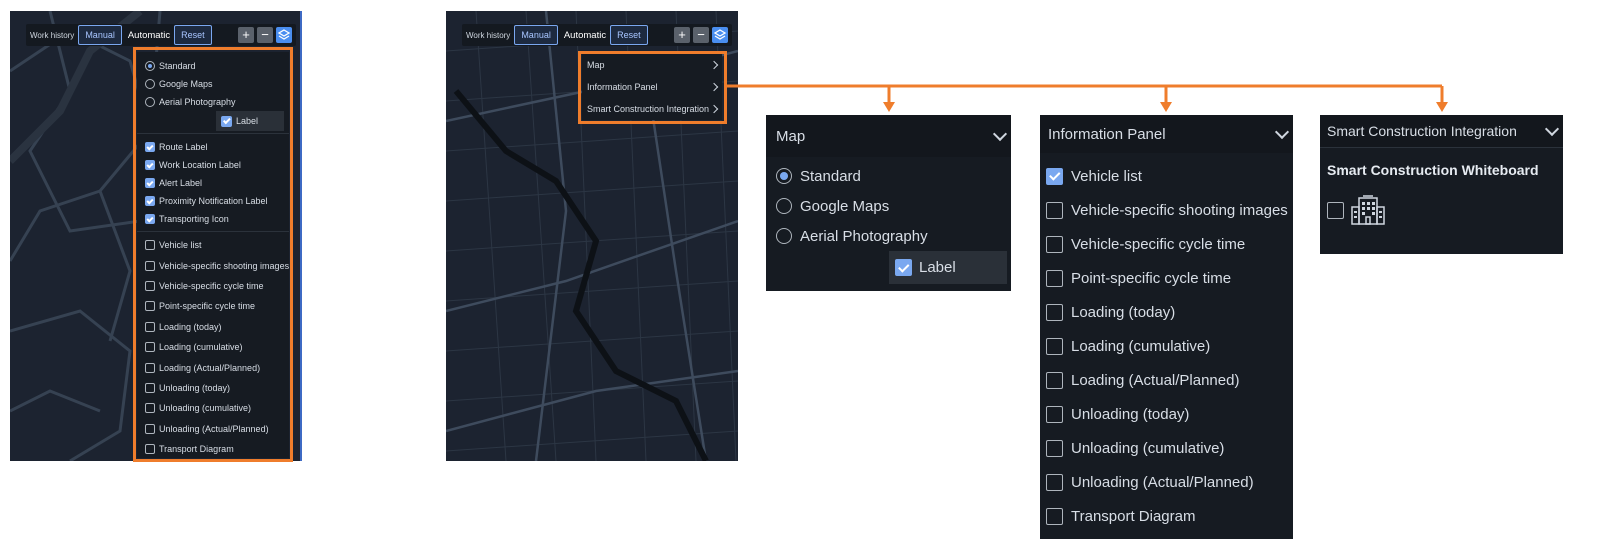 The width and height of the screenshot is (1612, 554). I want to click on map-panel-label-toggle: Label, so click(948, 267).